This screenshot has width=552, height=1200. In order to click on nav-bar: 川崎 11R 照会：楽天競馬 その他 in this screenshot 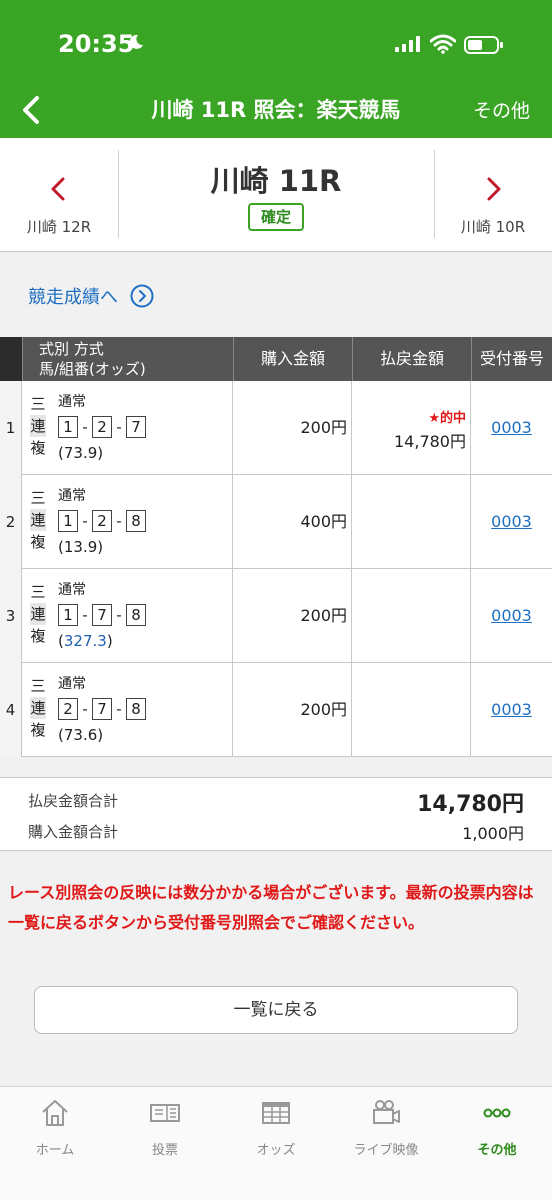, I will do `click(276, 111)`.